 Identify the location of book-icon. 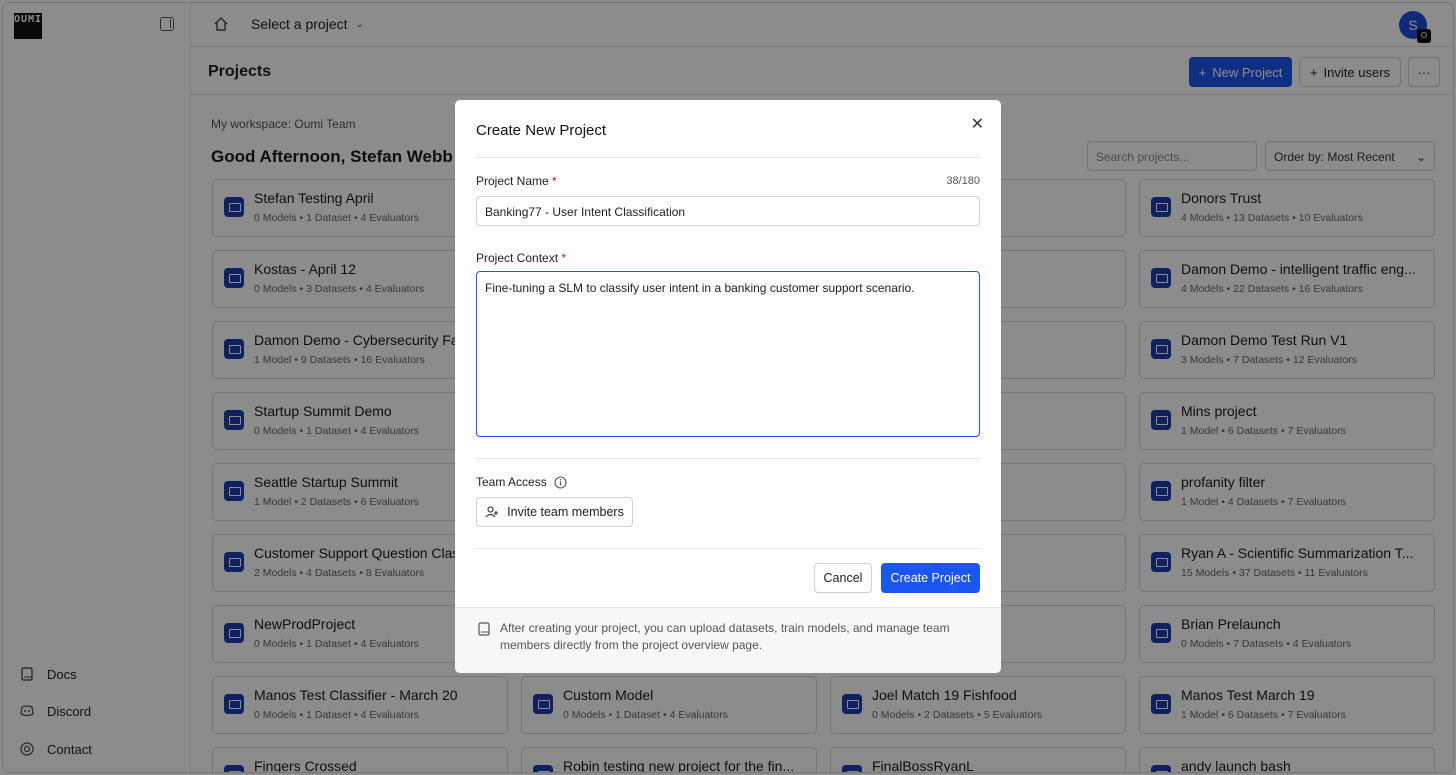
(484, 629).